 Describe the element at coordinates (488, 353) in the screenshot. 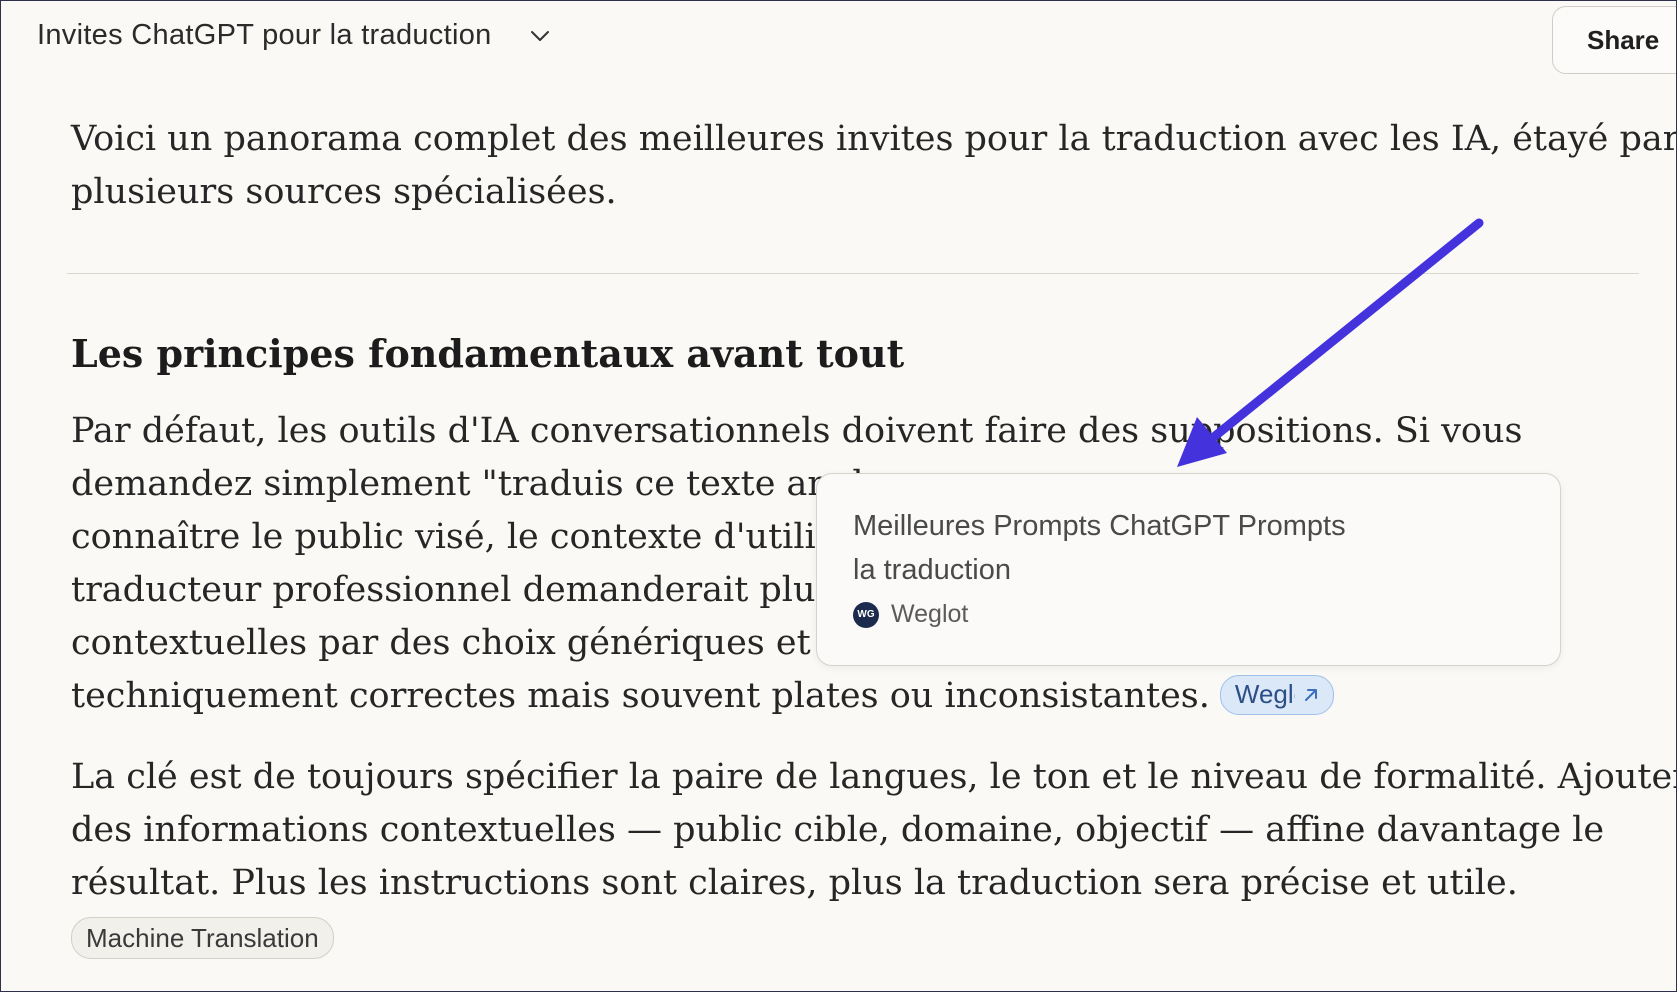

I see `section-heading: Les principes fondamentaux avant tout` at that location.